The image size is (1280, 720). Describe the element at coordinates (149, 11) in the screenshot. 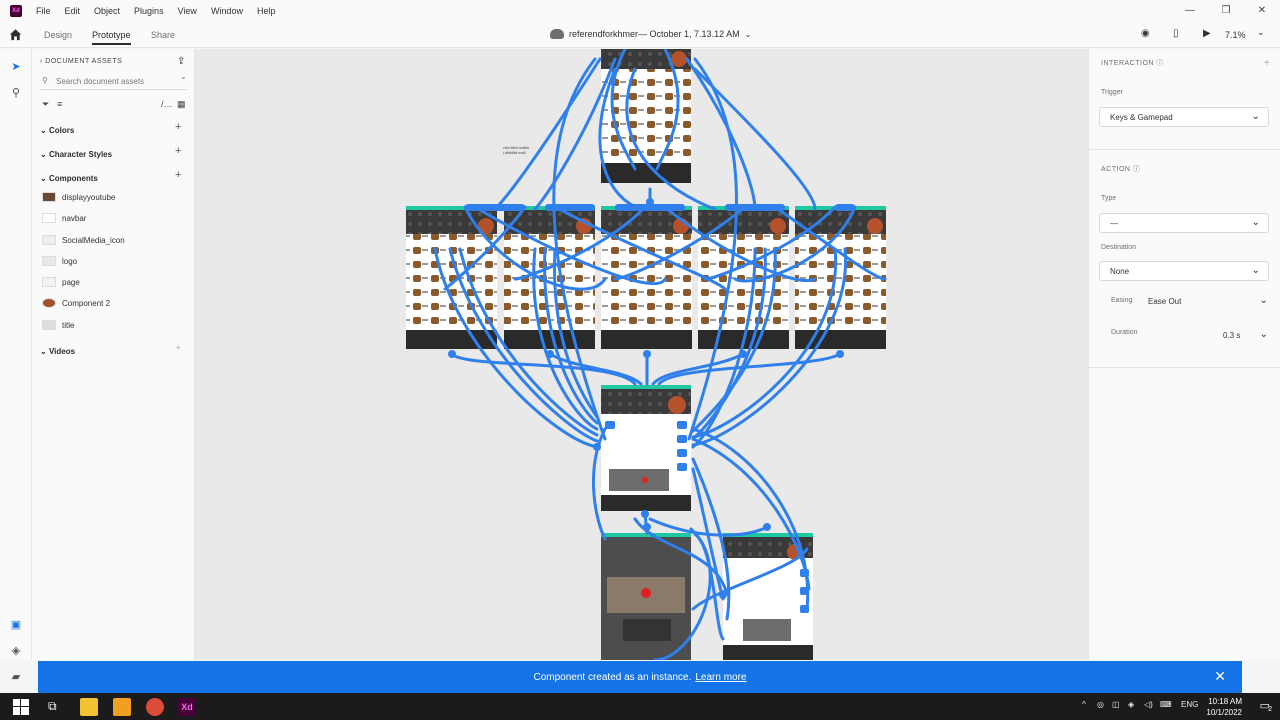

I see `menu-plugins: Plugins` at that location.